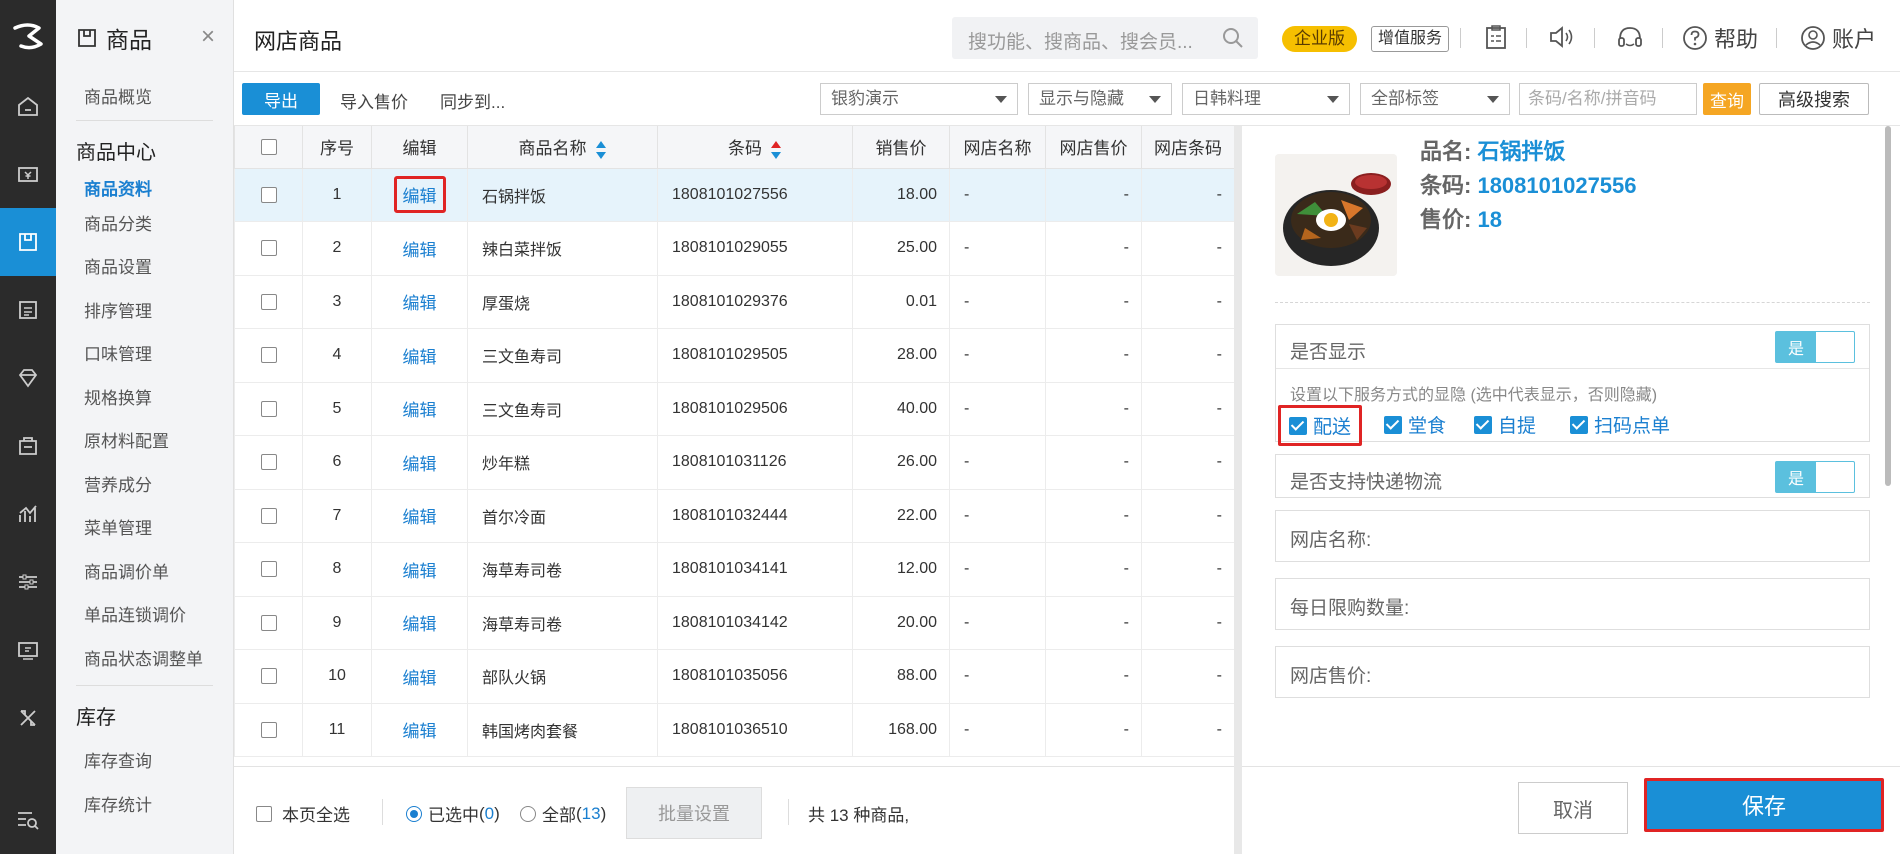 The height and width of the screenshot is (854, 1900). What do you see at coordinates (1630, 38) in the screenshot?
I see `customer-service-icon` at bounding box center [1630, 38].